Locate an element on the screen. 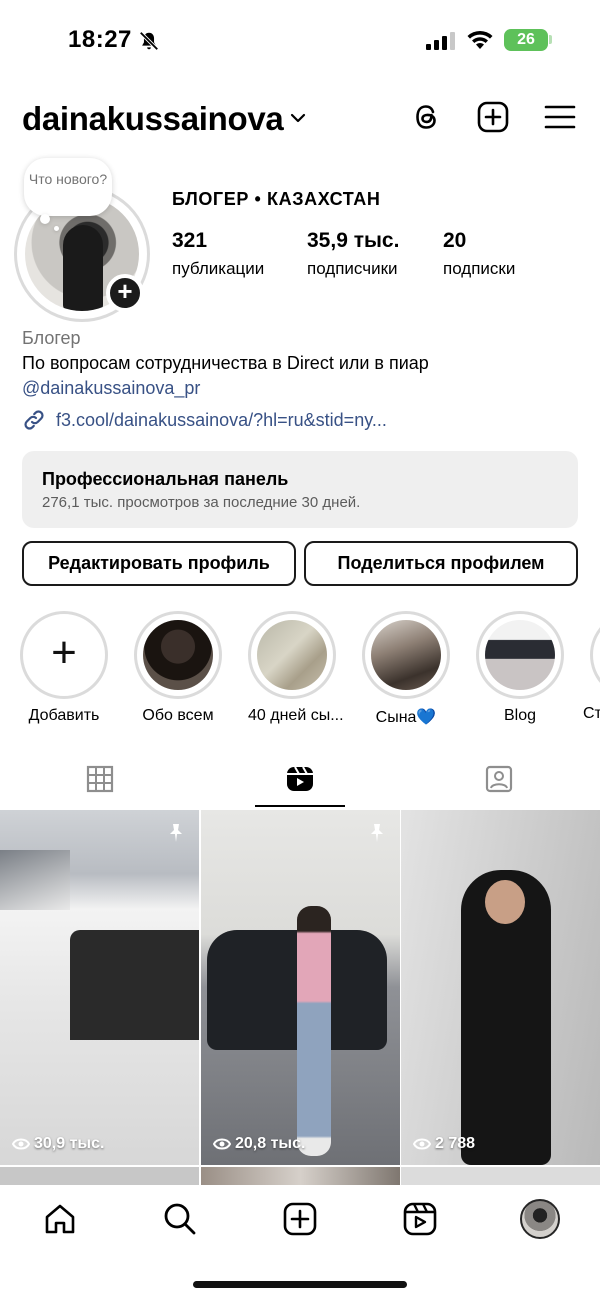 This screenshot has width=600, height=1300. story-highlight: Сына💙 is located at coordinates (406, 669).